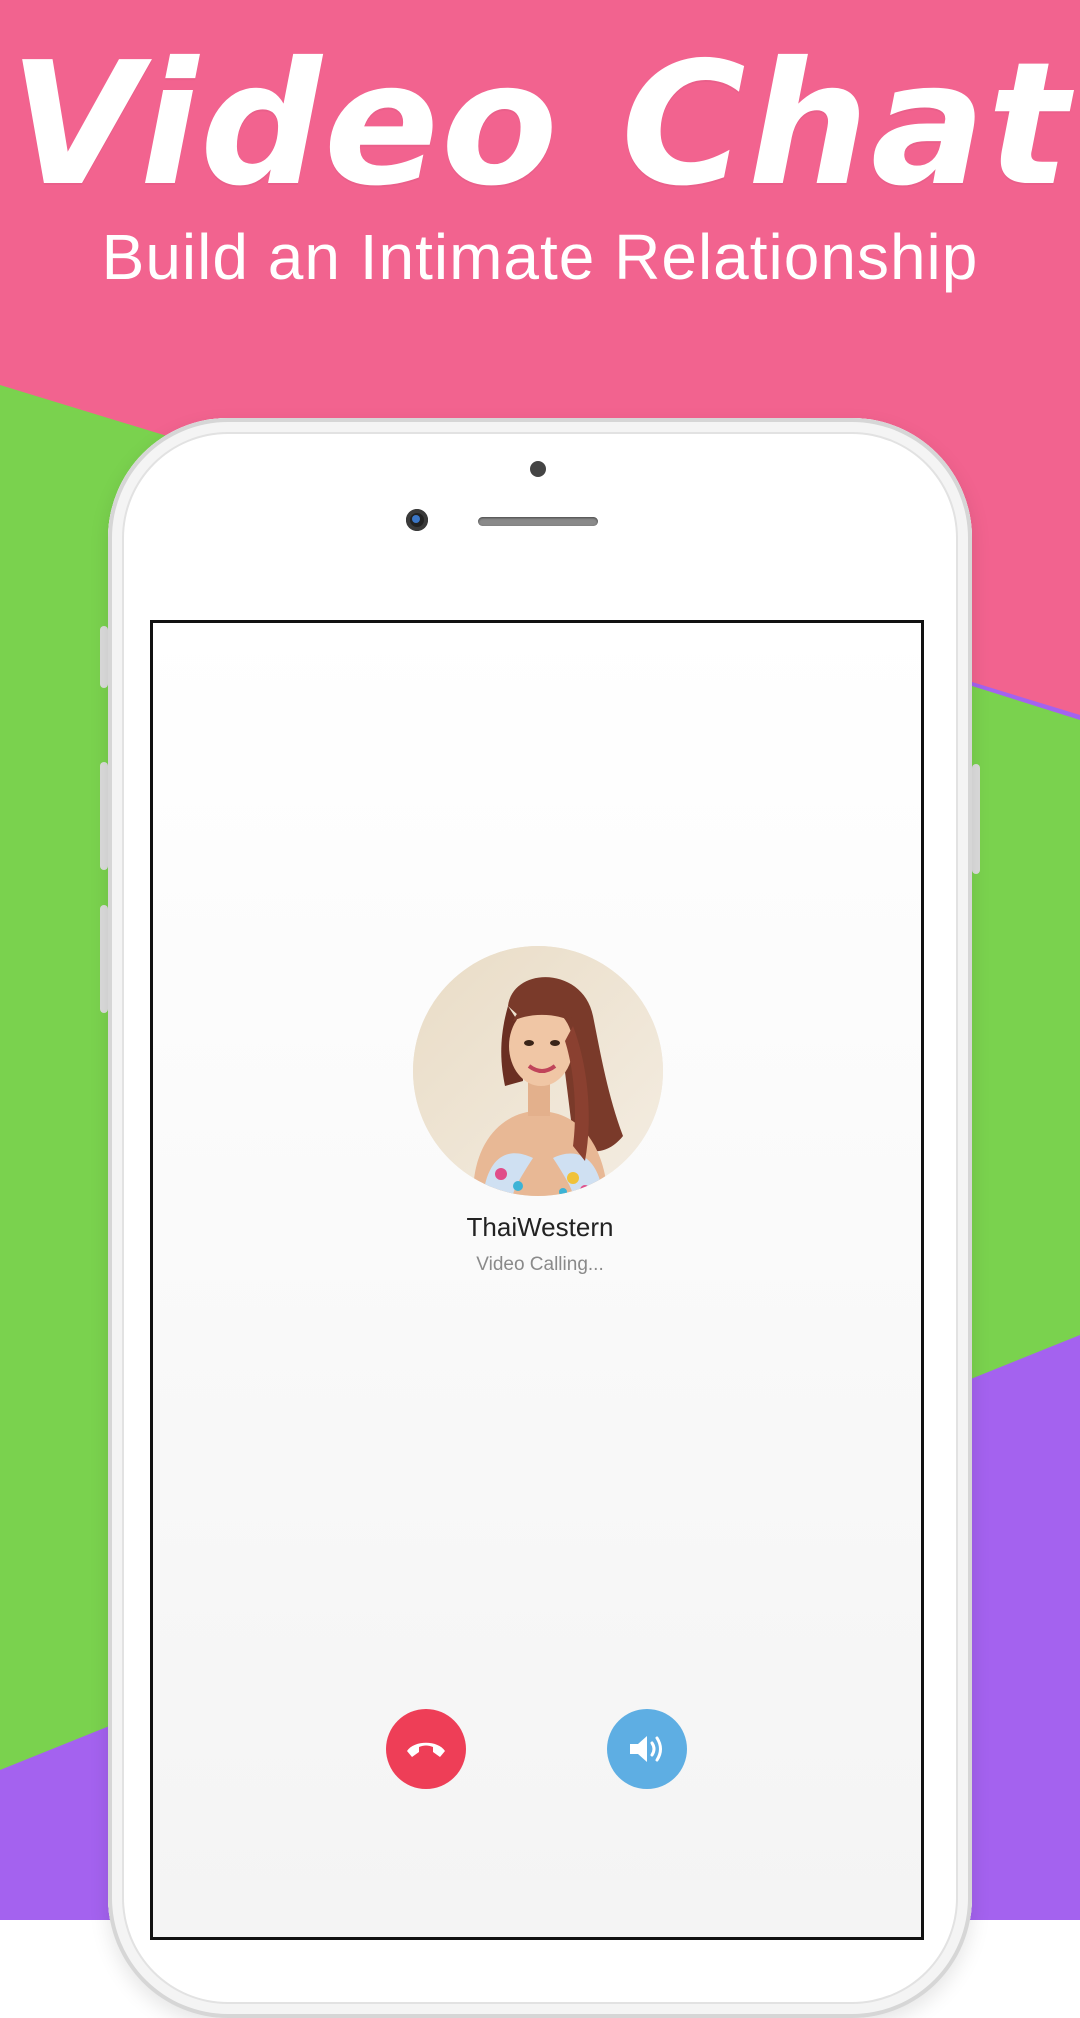 This screenshot has height=2018, width=1080. What do you see at coordinates (540, 257) in the screenshot?
I see `headline-subtitle: Build an Intimate Relationship` at bounding box center [540, 257].